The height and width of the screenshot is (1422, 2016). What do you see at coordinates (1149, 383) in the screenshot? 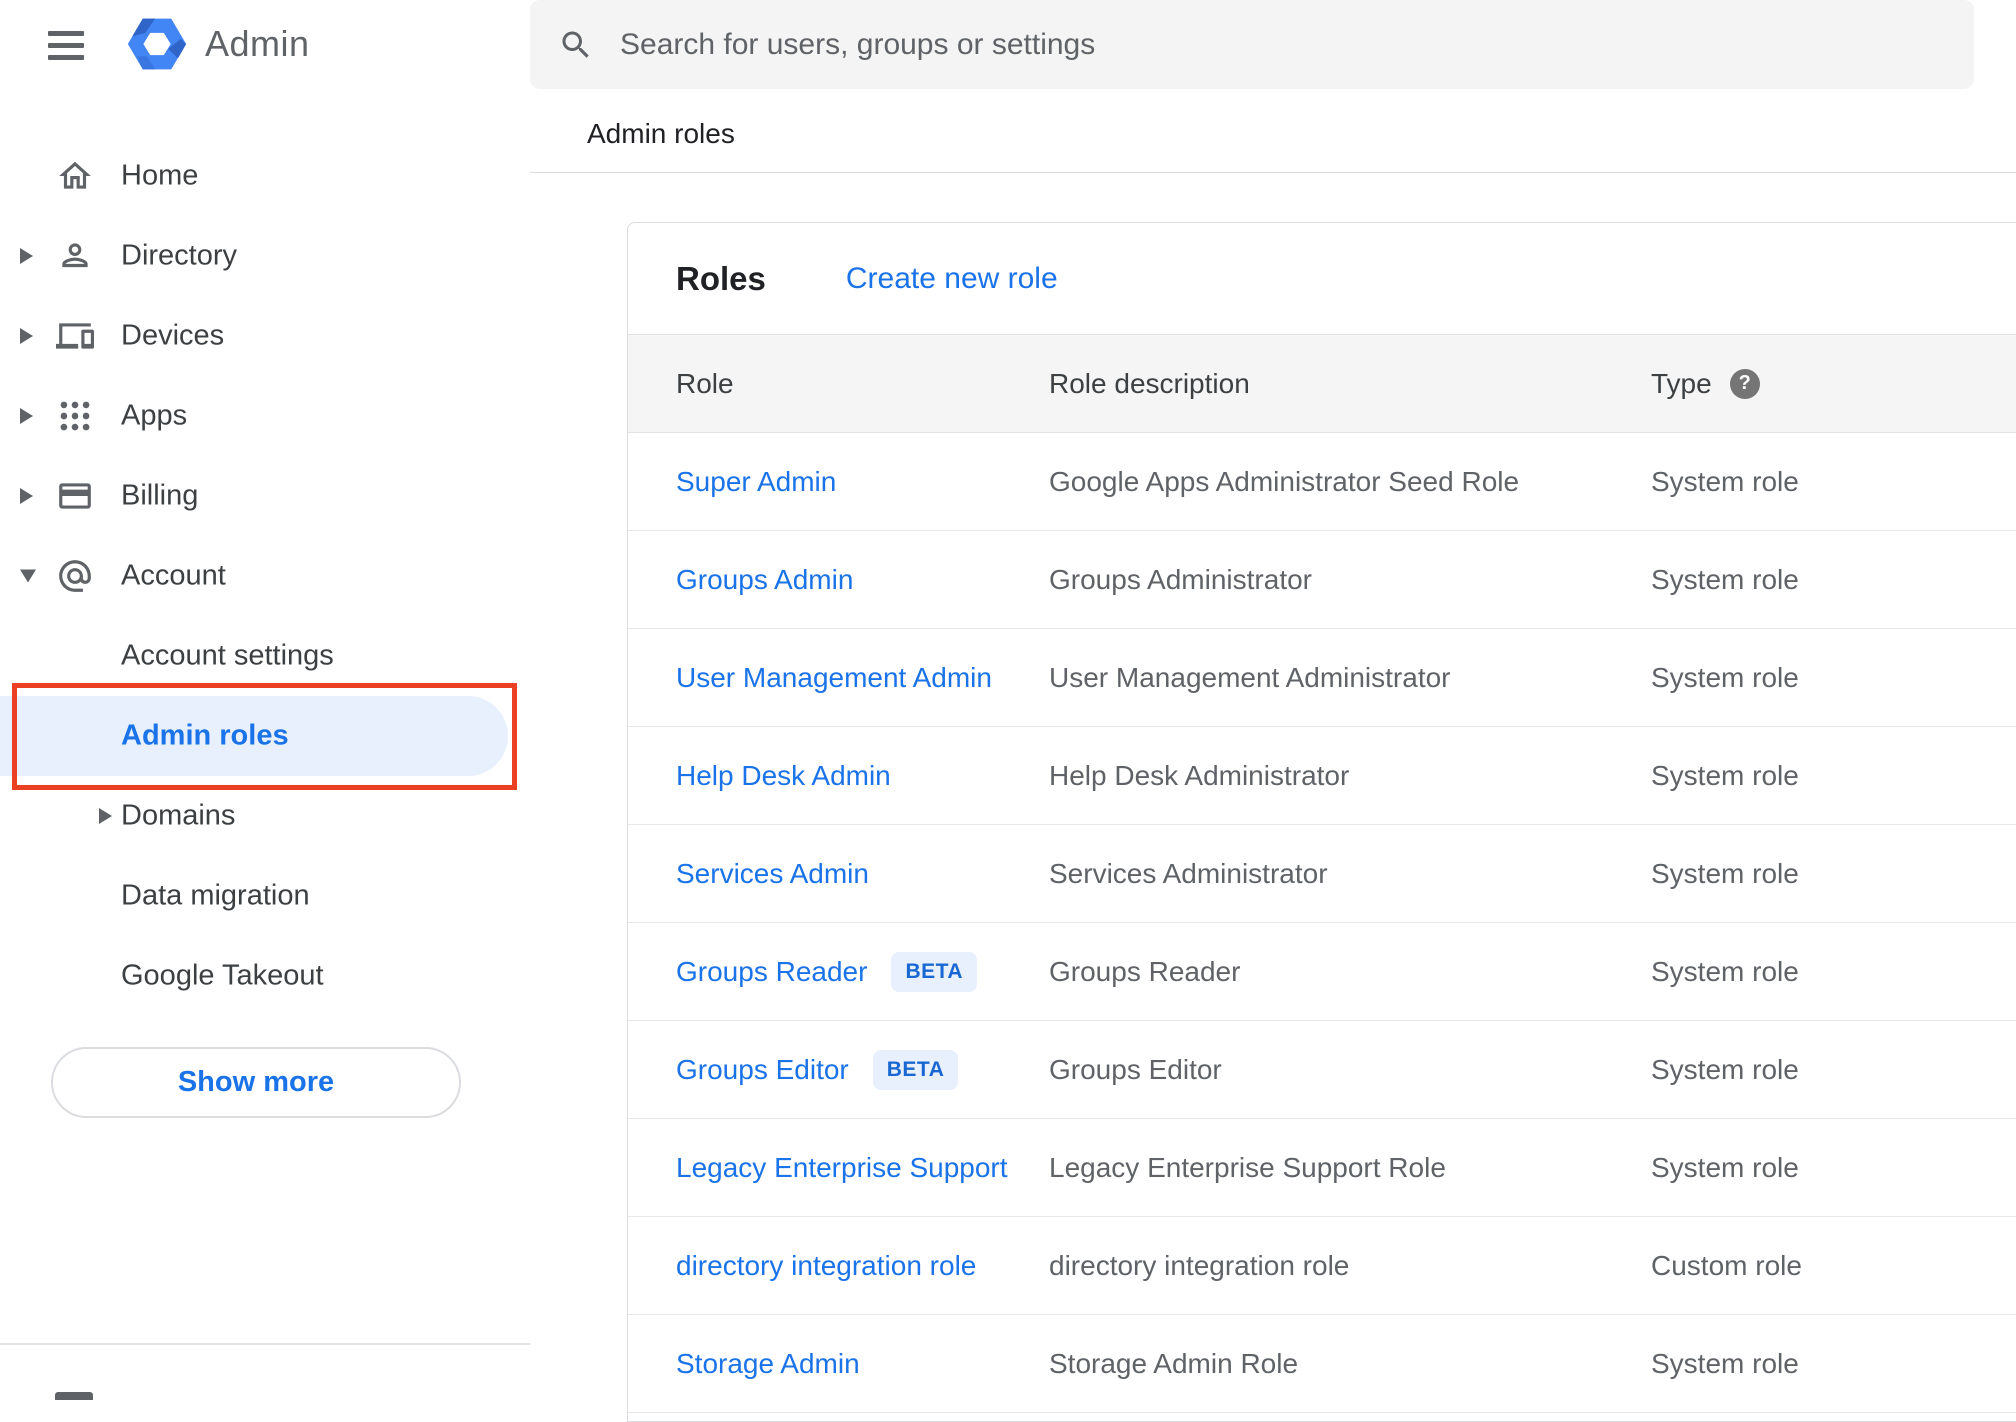
I see `column-header-role-description: Role description` at bounding box center [1149, 383].